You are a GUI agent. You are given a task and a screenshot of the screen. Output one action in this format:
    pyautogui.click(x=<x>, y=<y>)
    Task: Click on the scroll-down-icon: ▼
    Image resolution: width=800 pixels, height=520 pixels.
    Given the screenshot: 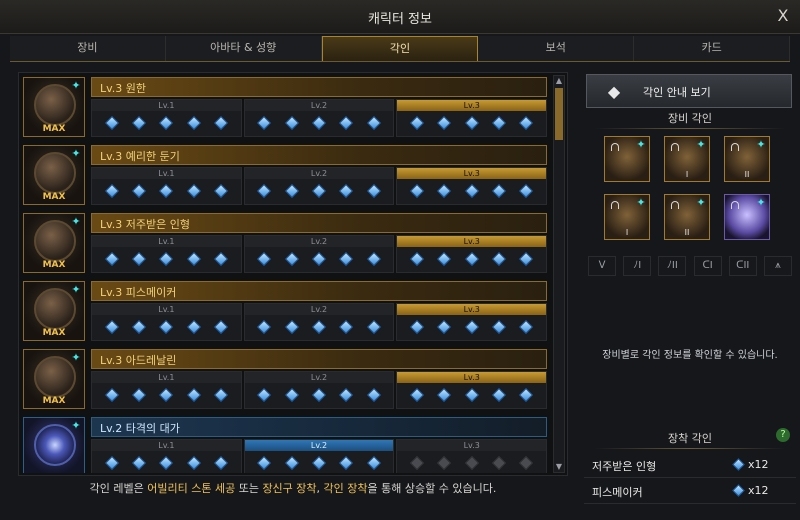 What is the action you would take?
    pyautogui.click(x=559, y=467)
    